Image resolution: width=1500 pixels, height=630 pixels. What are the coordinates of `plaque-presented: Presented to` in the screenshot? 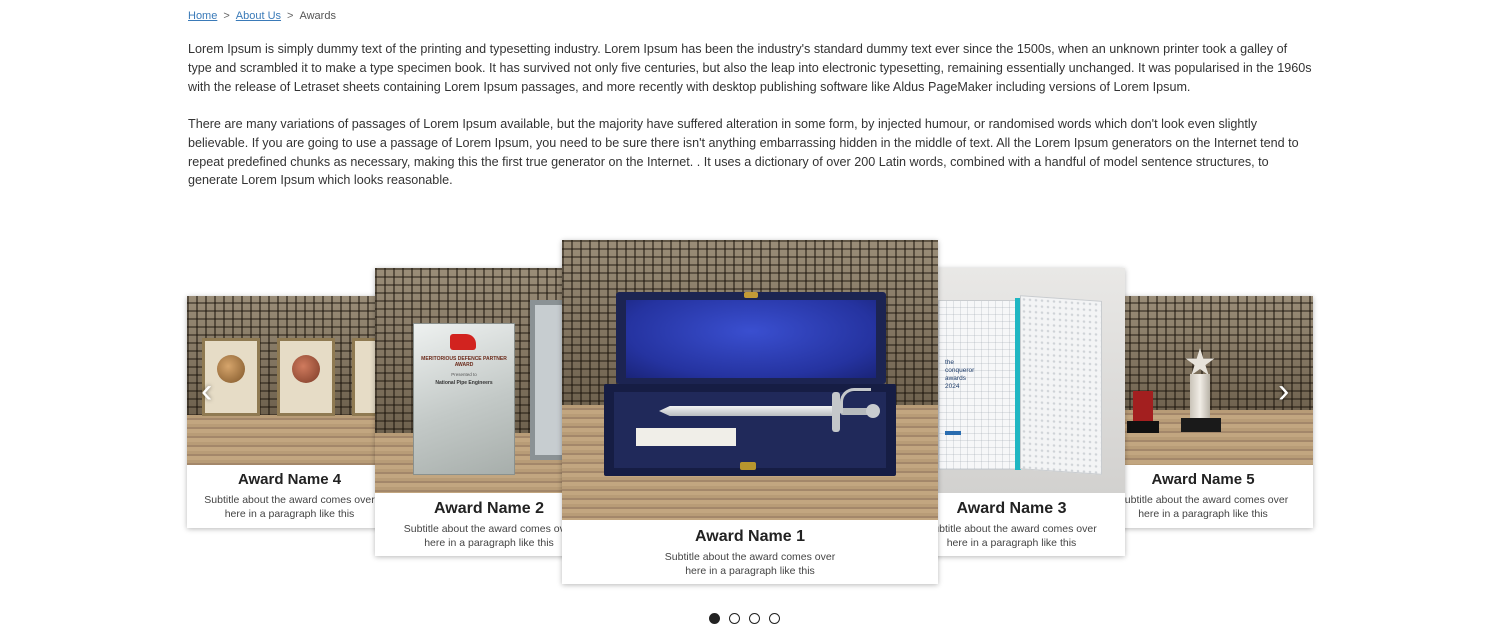 It's located at (464, 374).